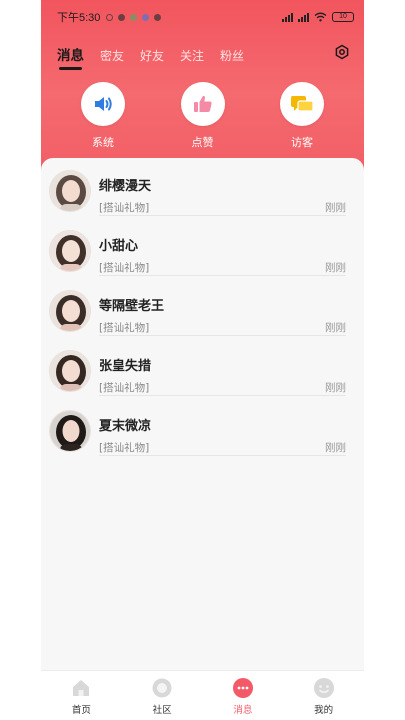 This screenshot has width=405, height=720. I want to click on list-item: 张皇失措 [搭讪礼物] 刚刚, so click(202, 370).